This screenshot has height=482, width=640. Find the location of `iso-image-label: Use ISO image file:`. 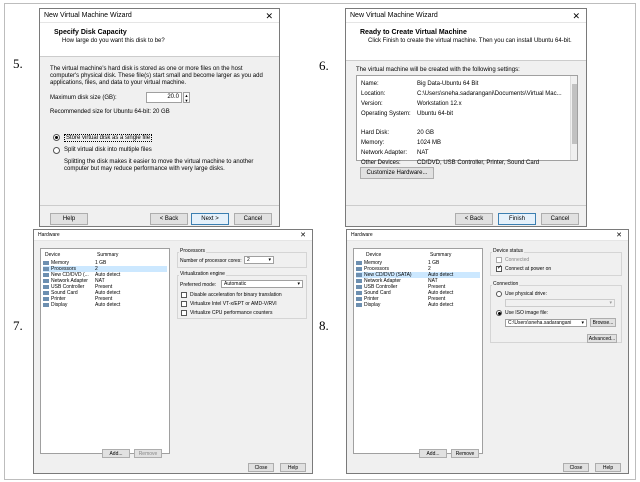

iso-image-label: Use ISO image file: is located at coordinates (527, 313).